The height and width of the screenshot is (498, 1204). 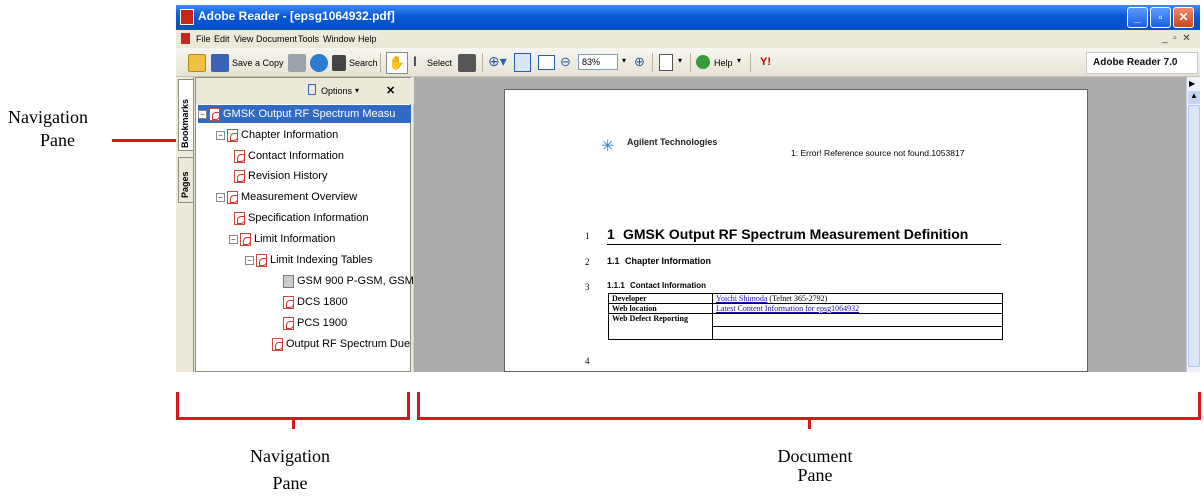 What do you see at coordinates (304, 114) in the screenshot?
I see `bookmark-item: − GMSK Output RF Spectrum Measu` at bounding box center [304, 114].